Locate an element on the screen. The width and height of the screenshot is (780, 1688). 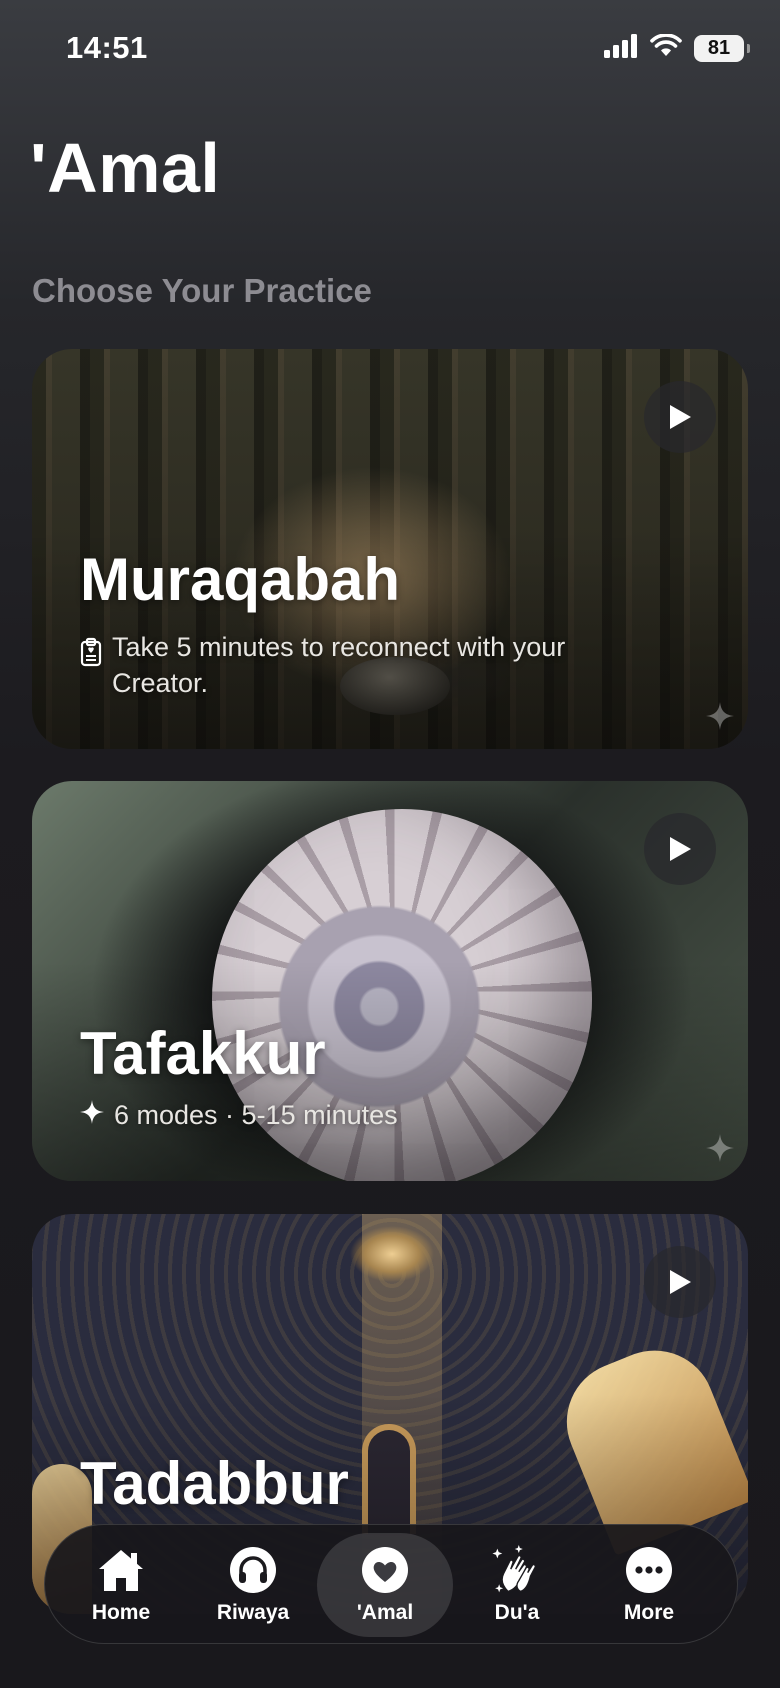
clipboard-icon is located at coordinates (91, 656).